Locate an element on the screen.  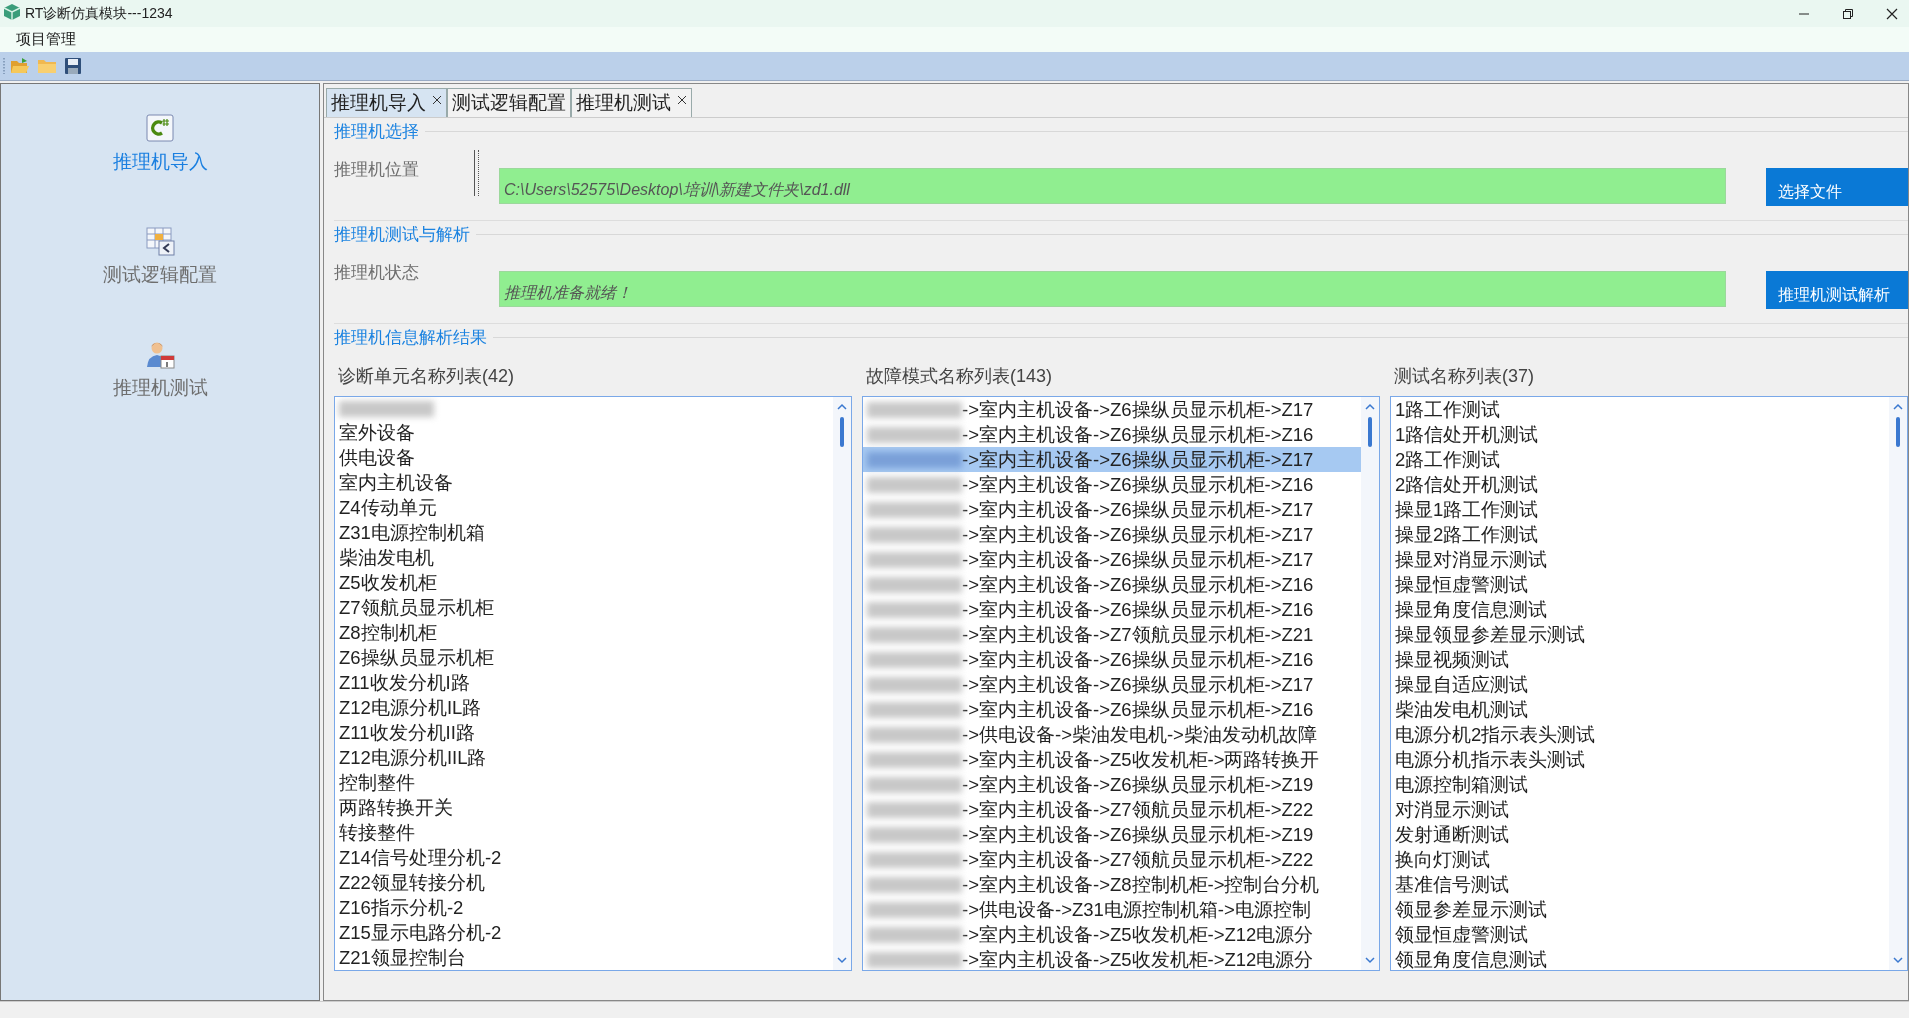
list-item: ->室内主机设备->Z7领航员显示机柜->Z21 is located at coordinates (1112, 634).